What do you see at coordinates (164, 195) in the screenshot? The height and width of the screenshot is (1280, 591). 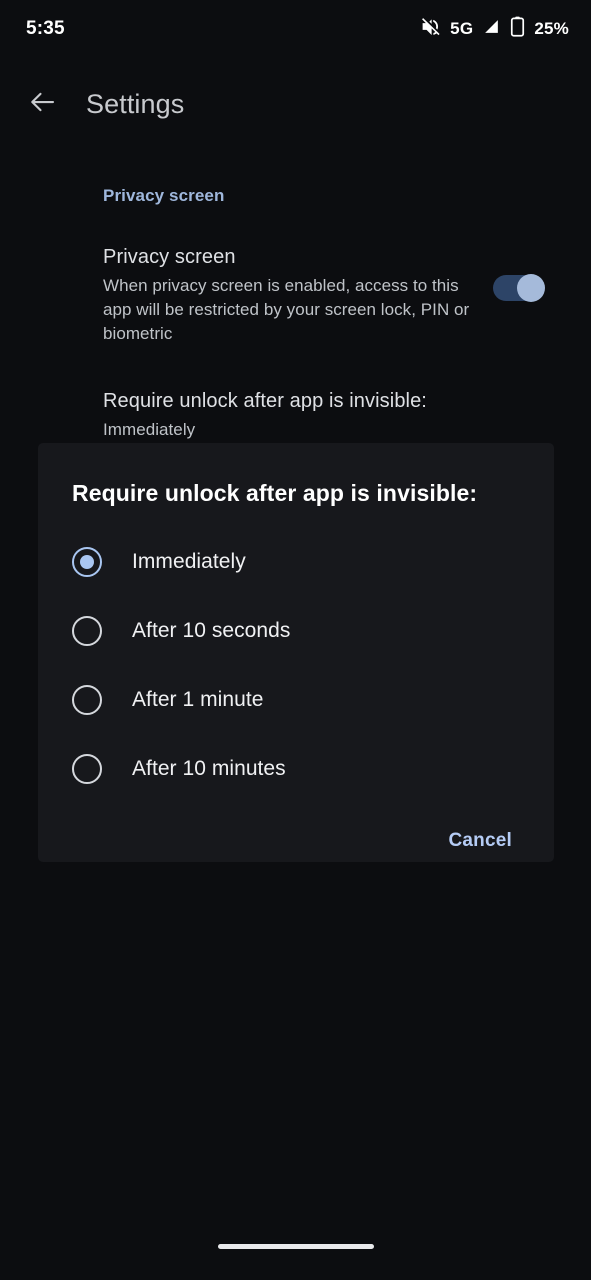 I see `category-header-privacy-screen: Privacy screen` at bounding box center [164, 195].